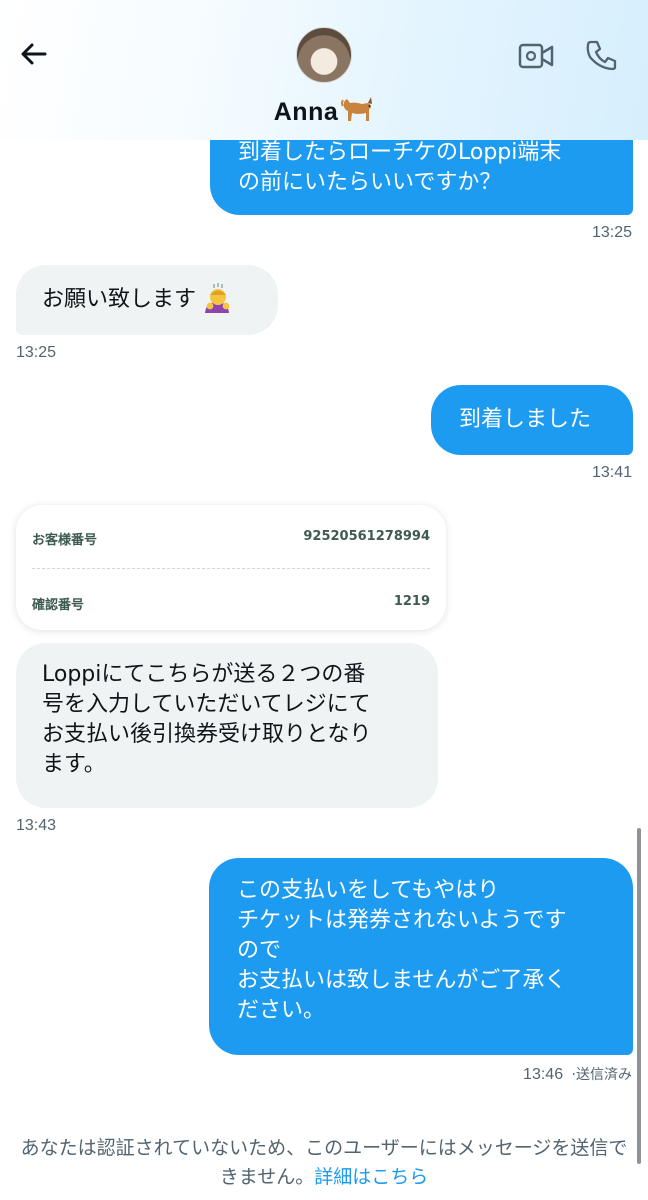 The width and height of the screenshot is (648, 1200). Describe the element at coordinates (231, 538) in the screenshot. I see `card-row-customer-number: お客様番号 92520561278994` at that location.